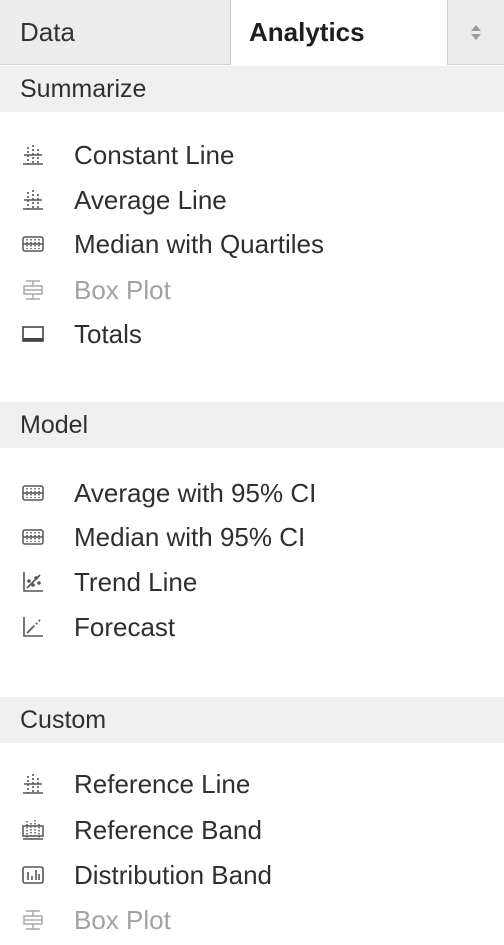 This screenshot has width=504, height=945. What do you see at coordinates (307, 32) in the screenshot?
I see `tab-analytics-label: Analytics` at bounding box center [307, 32].